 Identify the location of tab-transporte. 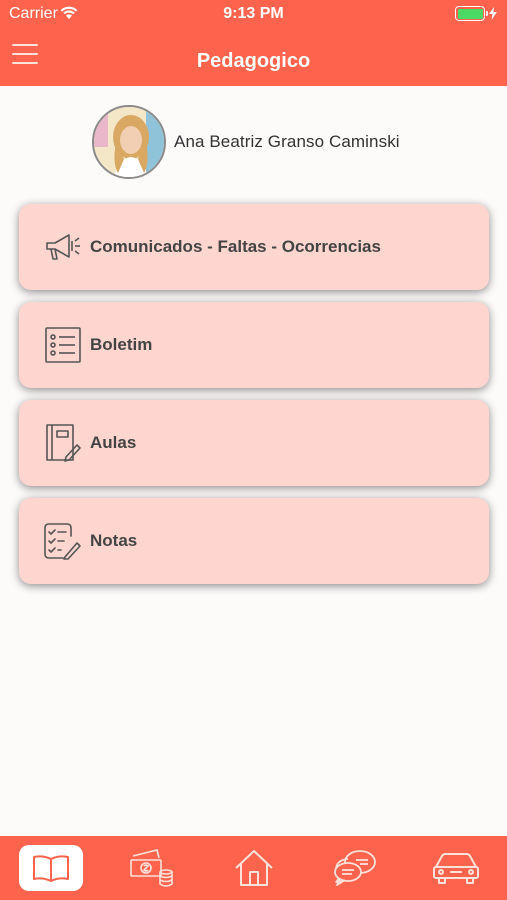
(456, 868).